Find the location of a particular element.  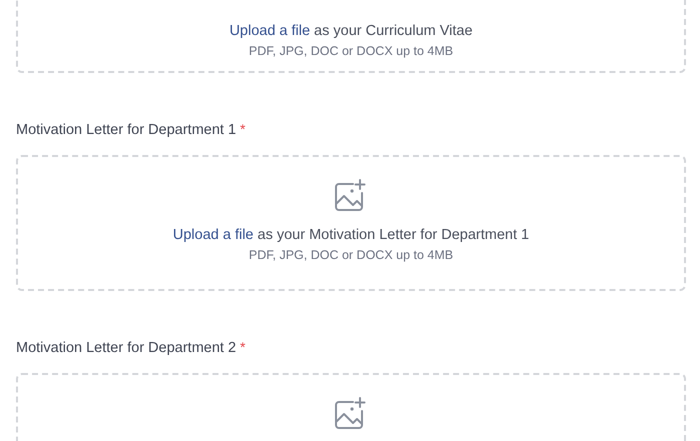

upload-text: as your Curriculum Vitae is located at coordinates (393, 31).